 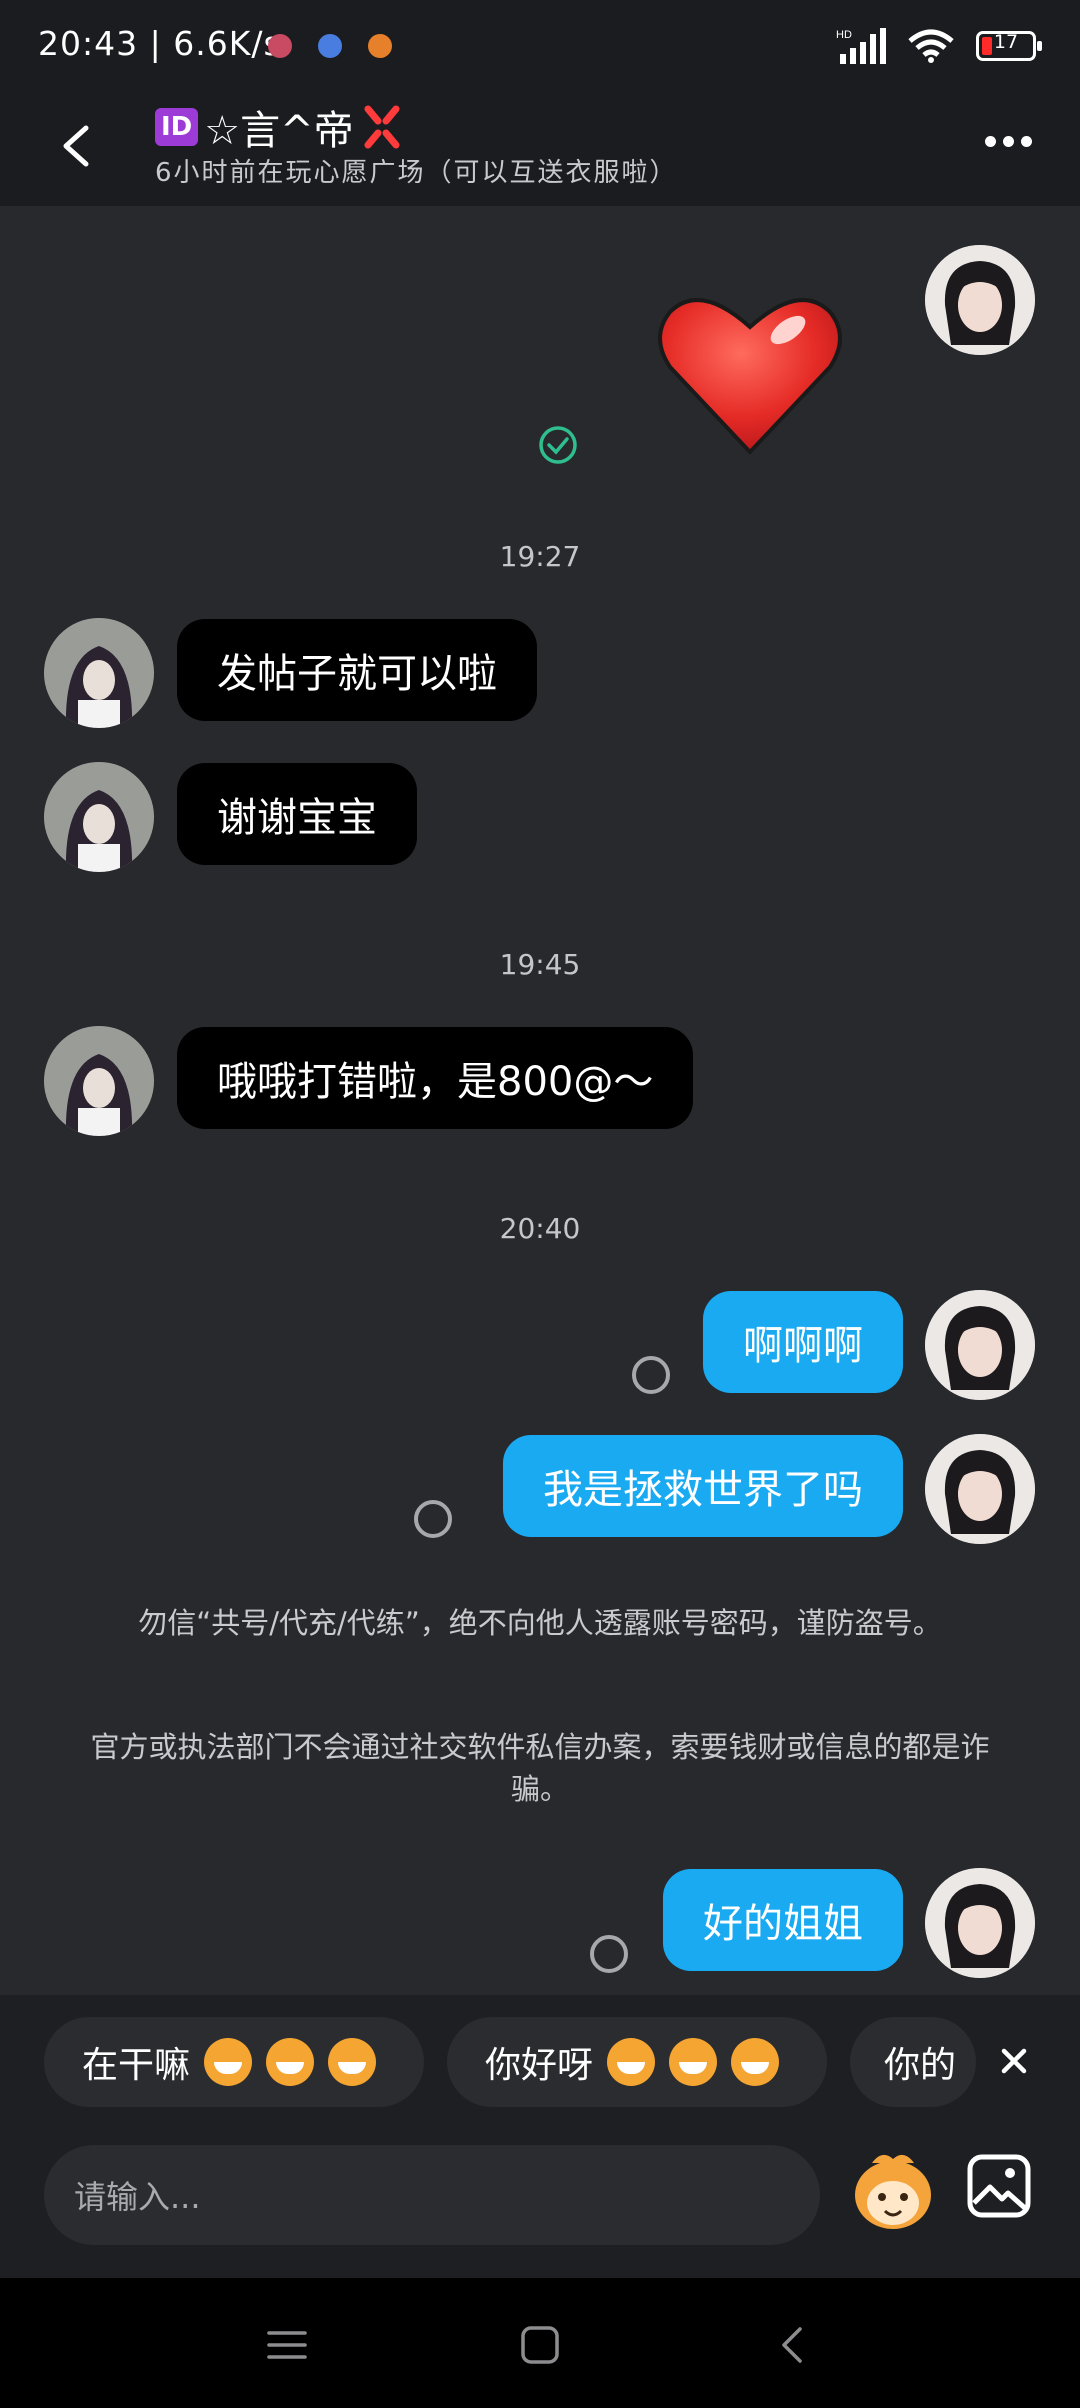 What do you see at coordinates (227, 43) in the screenshot?
I see `network-speed: 6.6K/s` at bounding box center [227, 43].